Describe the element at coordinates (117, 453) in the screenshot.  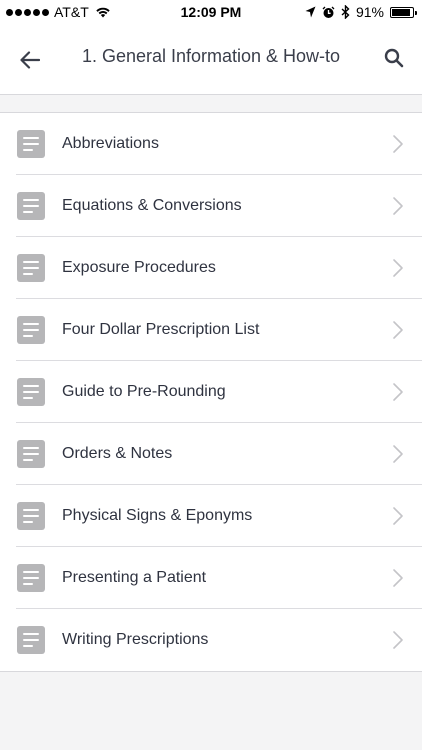
I see `list-item-label: Orders & Notes` at that location.